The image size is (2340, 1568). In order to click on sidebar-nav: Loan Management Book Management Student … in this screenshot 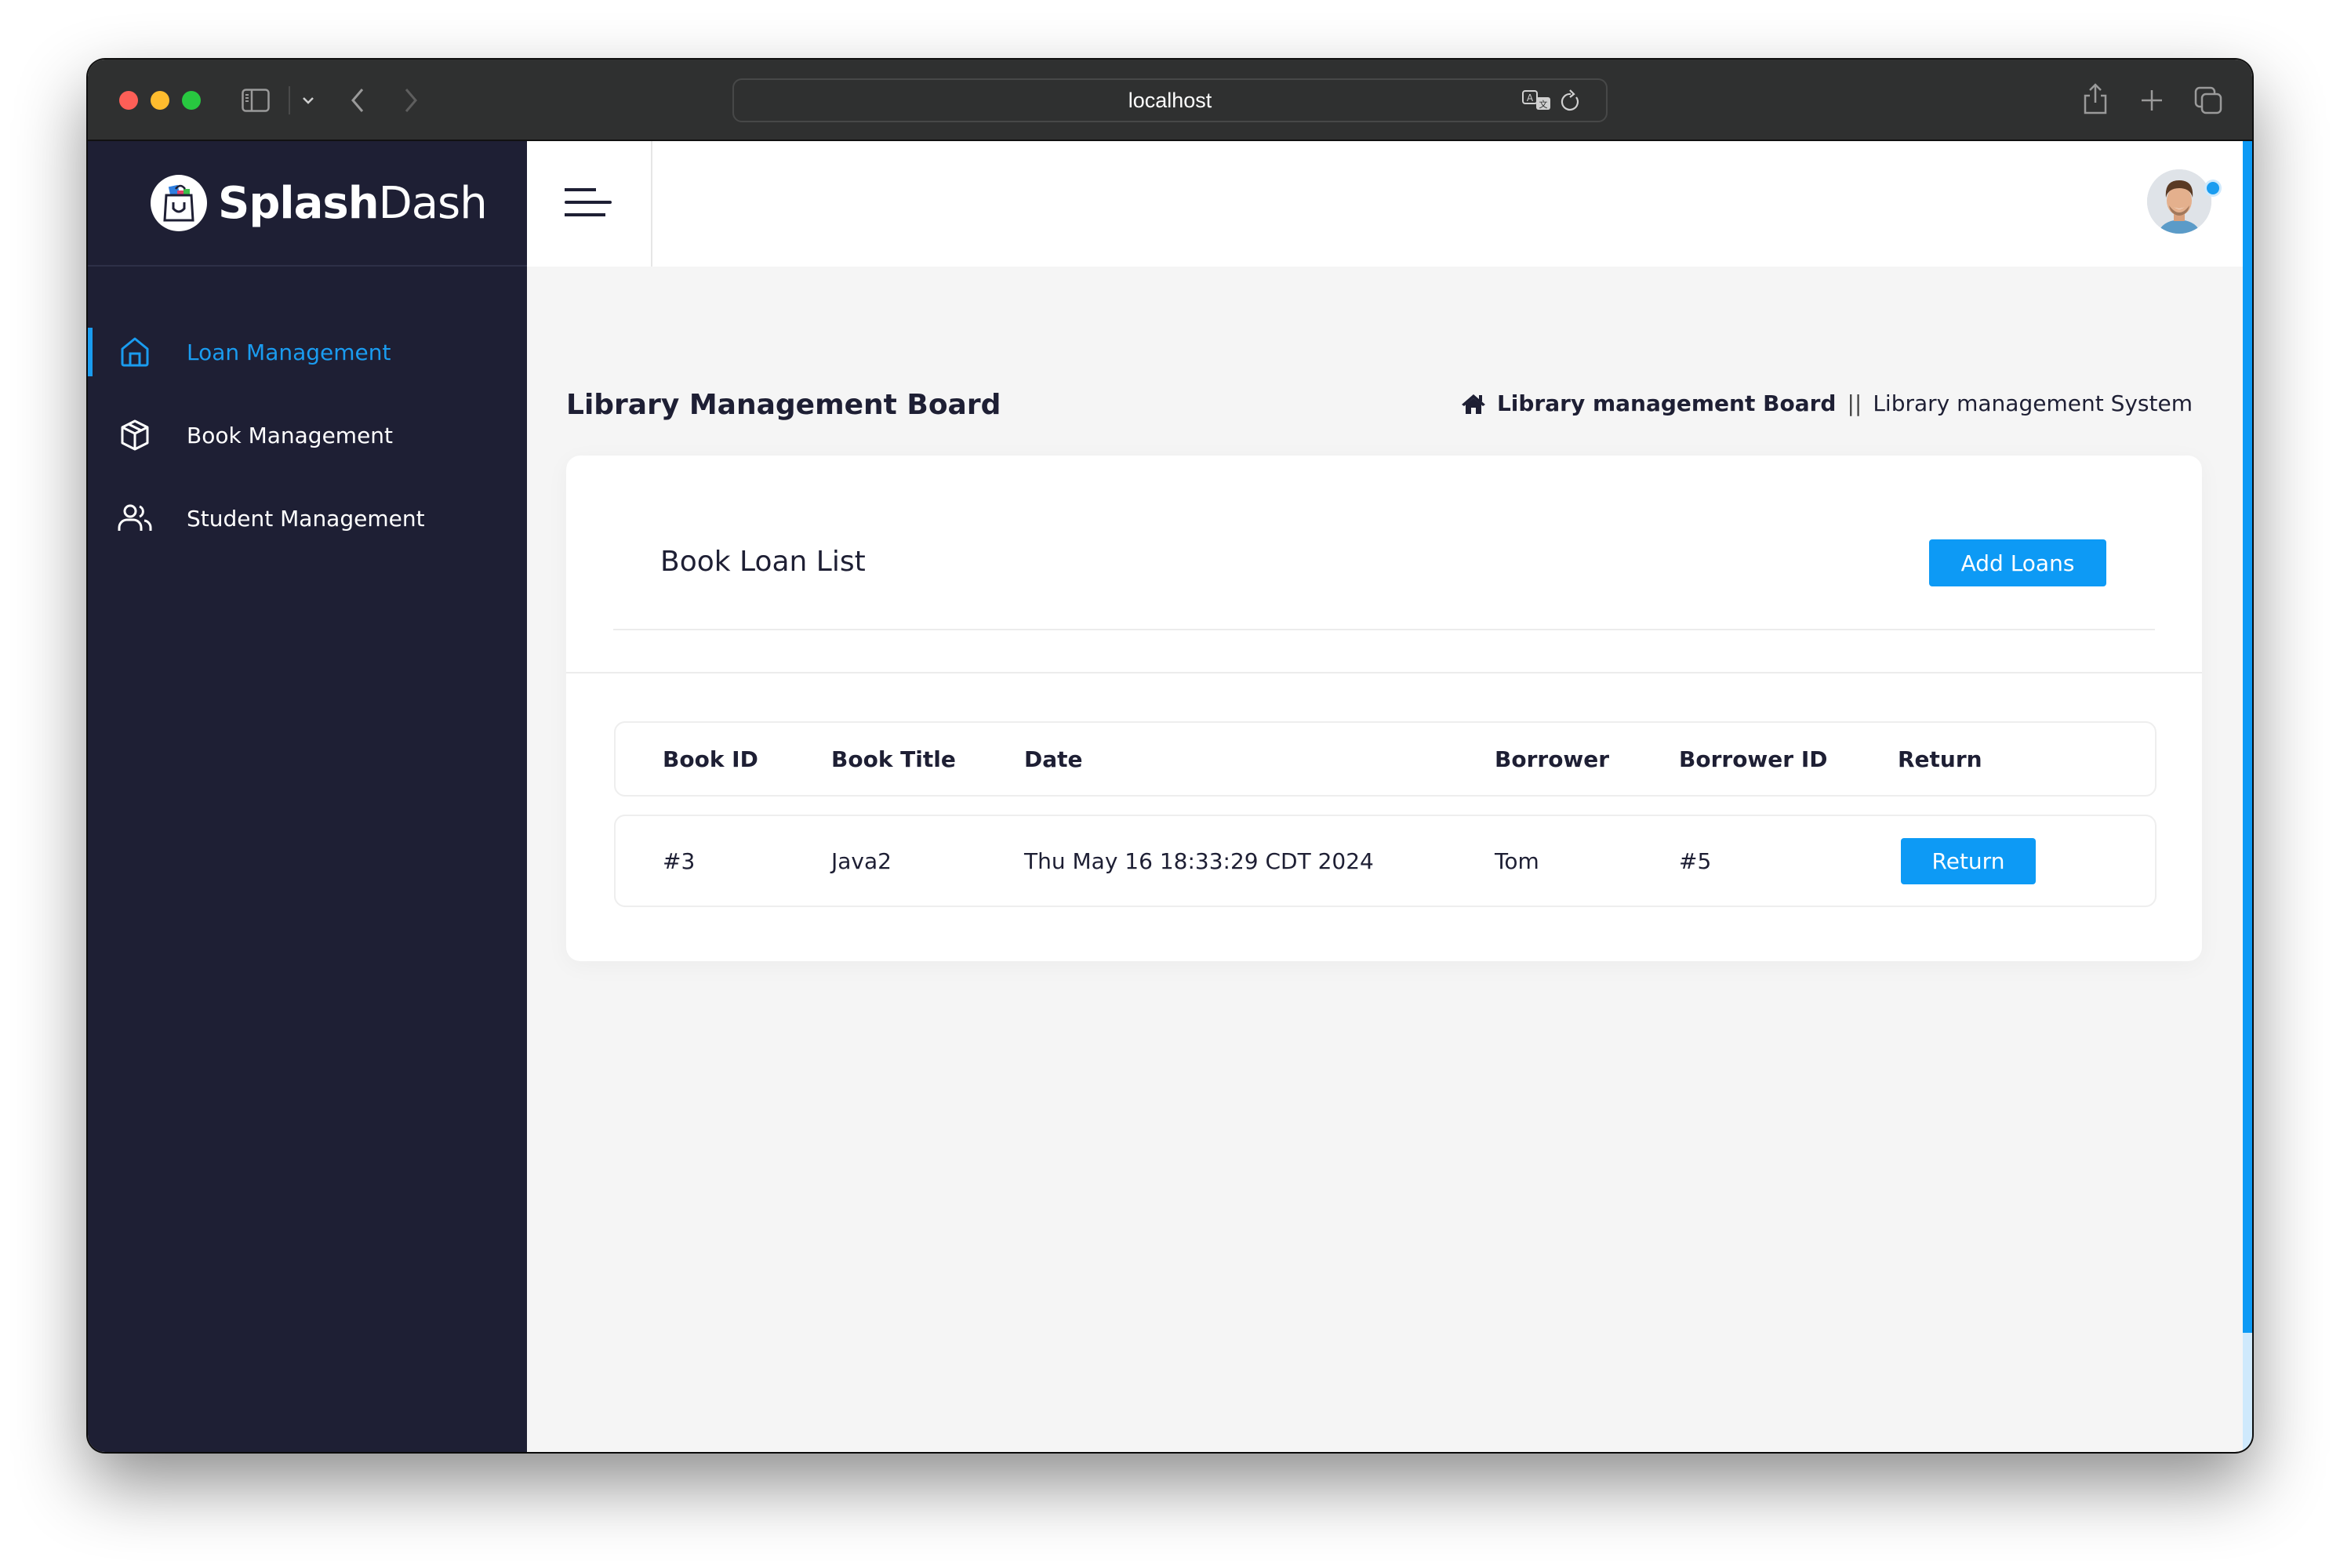, I will do `click(307, 435)`.